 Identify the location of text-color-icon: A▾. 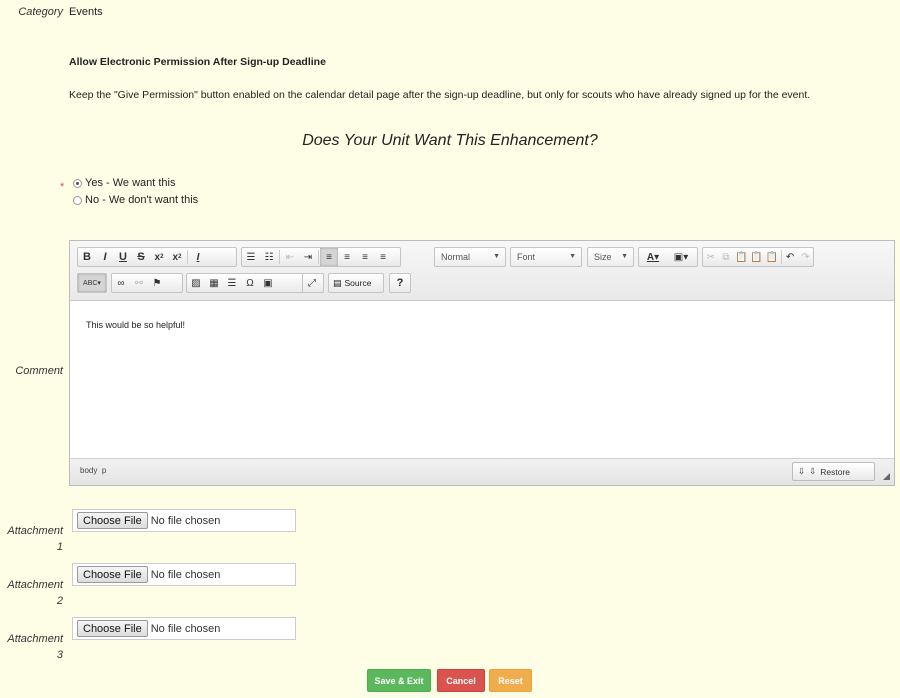
(653, 257).